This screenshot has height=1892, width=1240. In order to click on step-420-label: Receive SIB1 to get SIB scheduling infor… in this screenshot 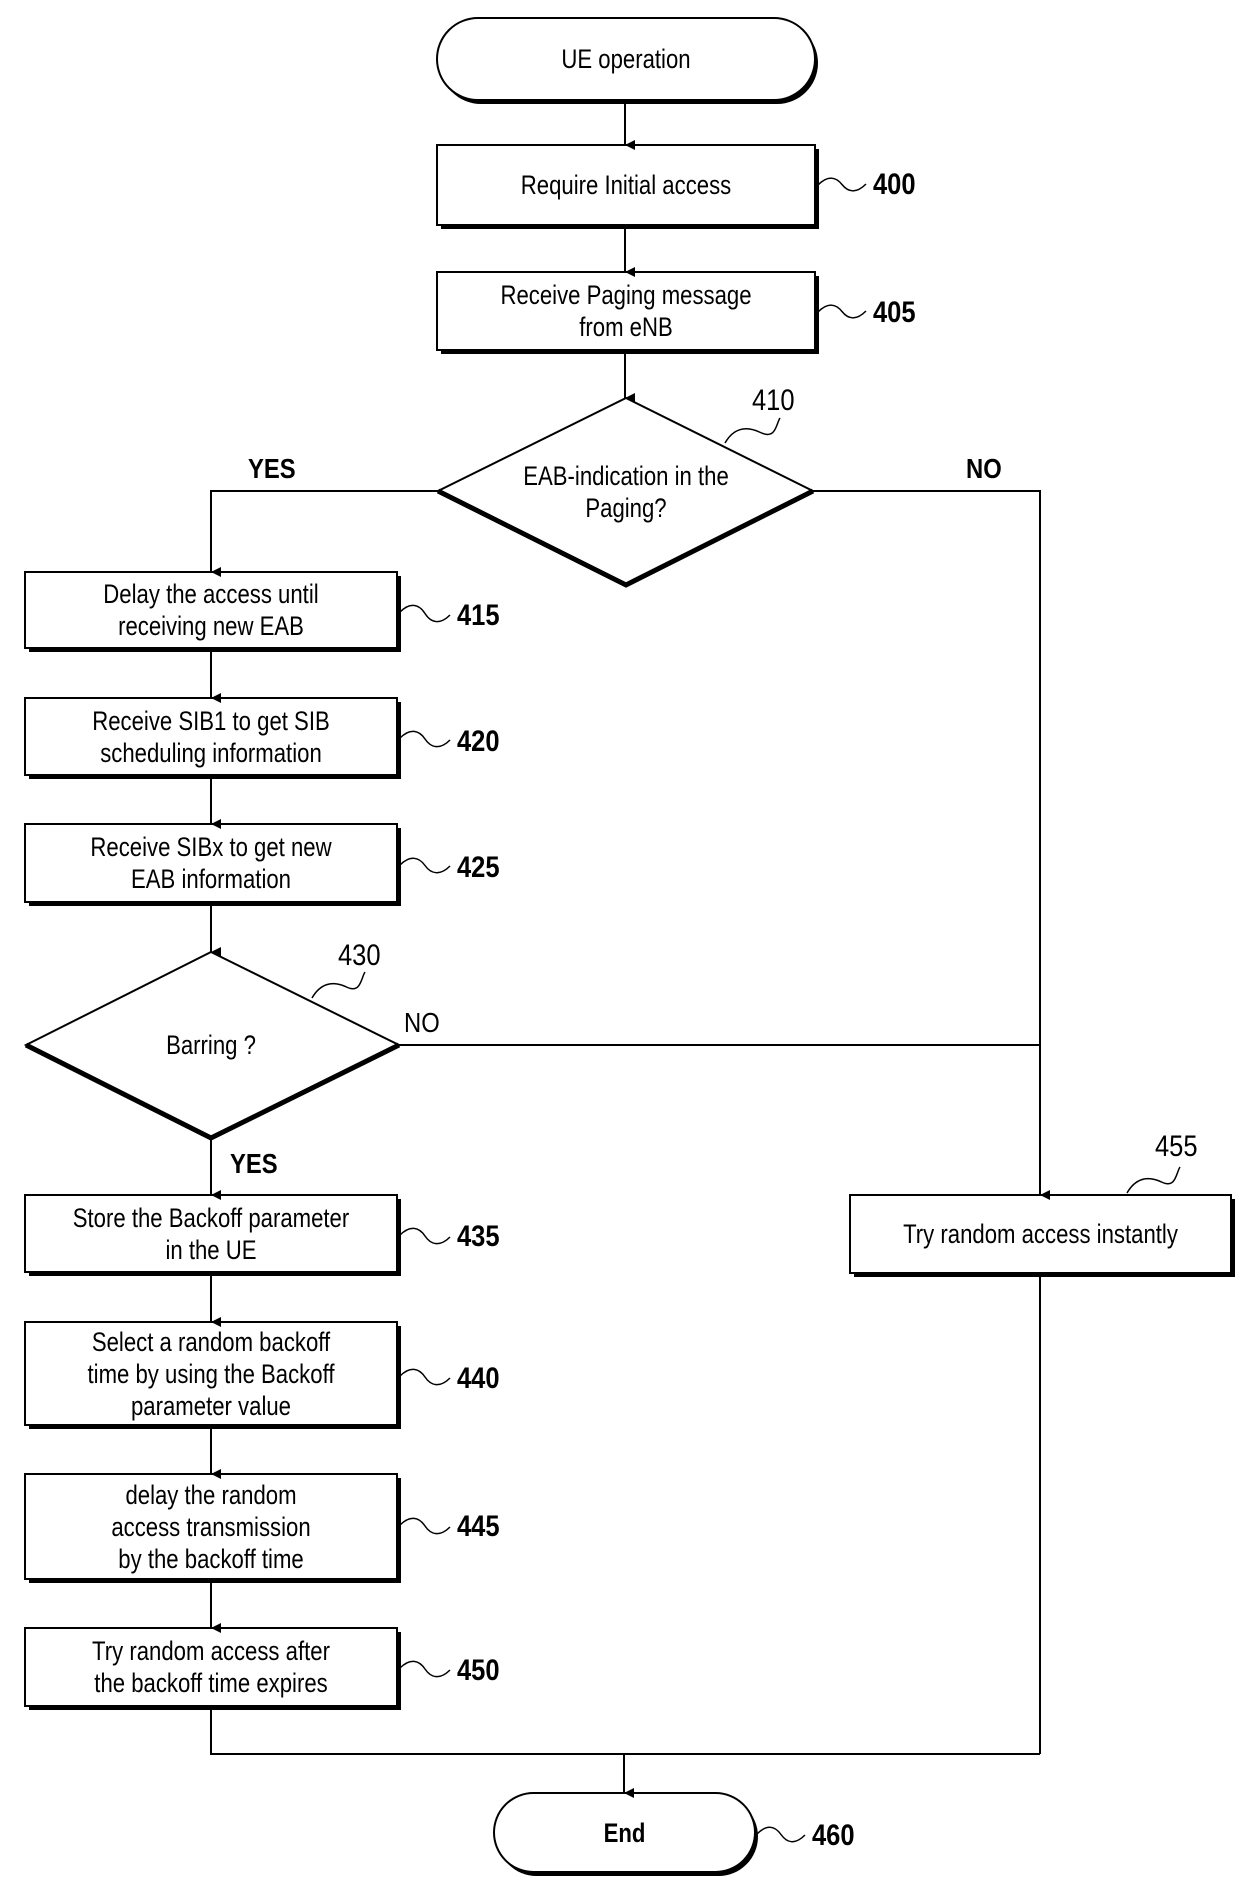, I will do `click(211, 736)`.